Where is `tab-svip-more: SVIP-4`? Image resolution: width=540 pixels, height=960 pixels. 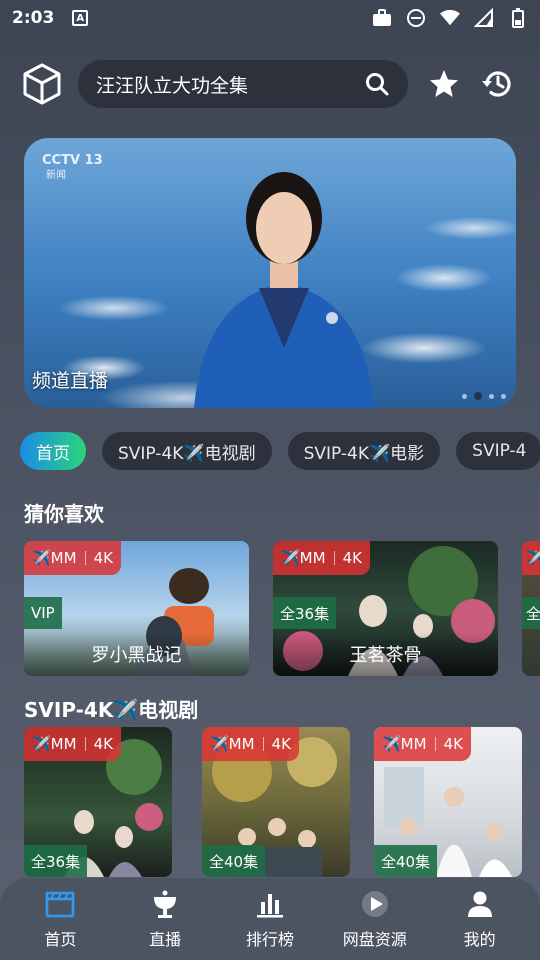
tab-svip-more: SVIP-4 is located at coordinates (498, 451).